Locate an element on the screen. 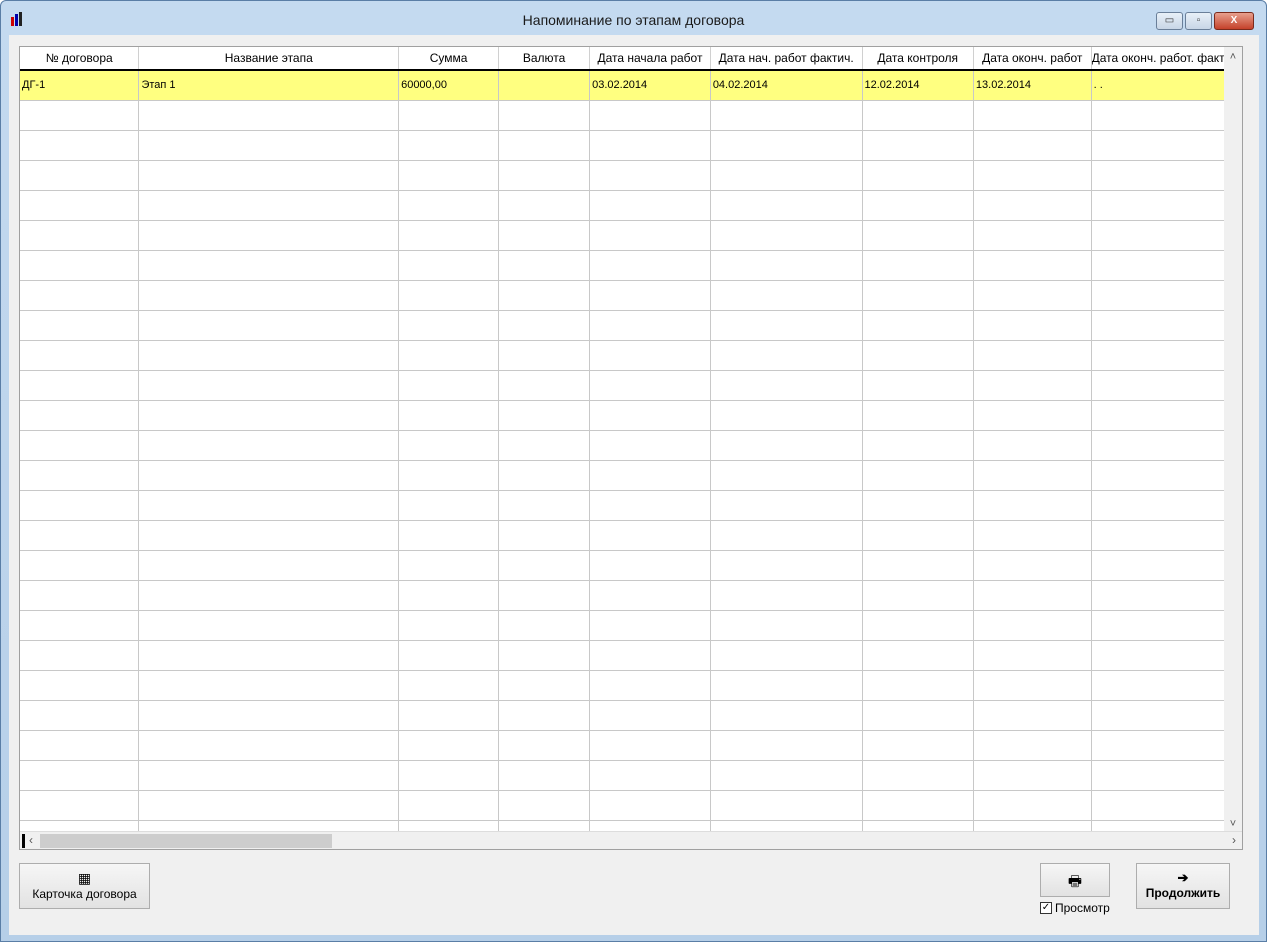 This screenshot has width=1267, height=942. preview-checkbox-box: ✓ is located at coordinates (1046, 908).